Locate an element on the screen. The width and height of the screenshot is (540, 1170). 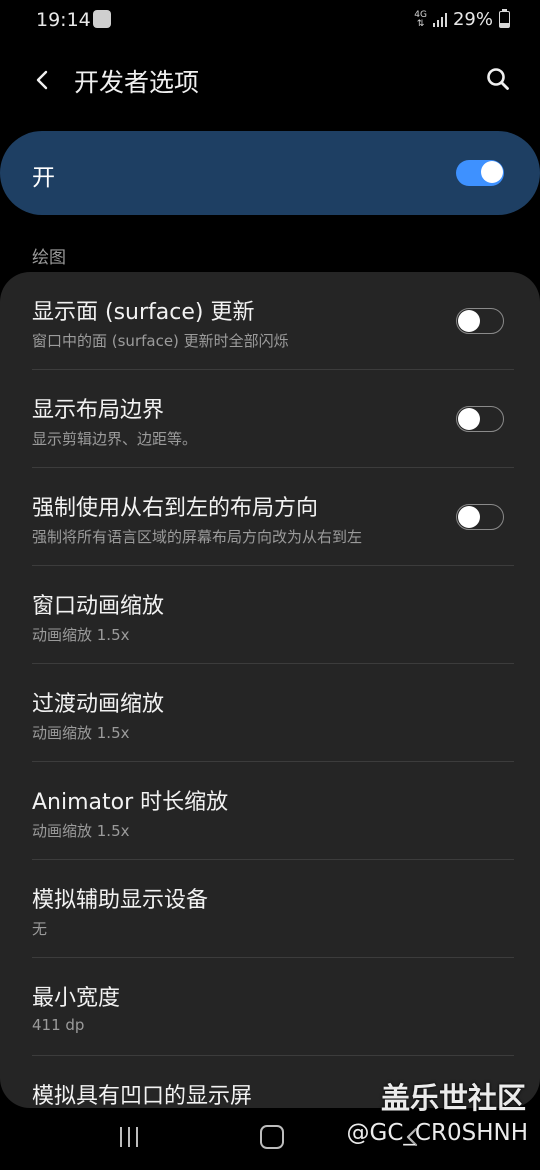
status-indicators: 4G ⇅ 29% is located at coordinates (462, 19).